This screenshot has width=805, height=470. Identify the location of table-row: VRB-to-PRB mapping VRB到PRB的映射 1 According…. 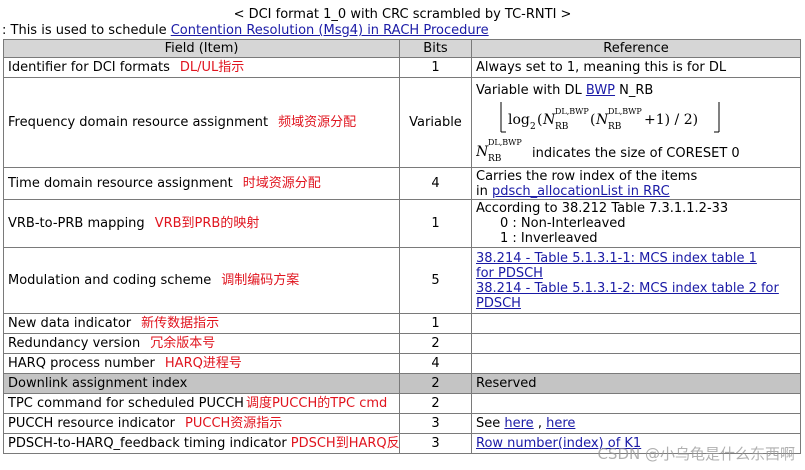
(402, 223).